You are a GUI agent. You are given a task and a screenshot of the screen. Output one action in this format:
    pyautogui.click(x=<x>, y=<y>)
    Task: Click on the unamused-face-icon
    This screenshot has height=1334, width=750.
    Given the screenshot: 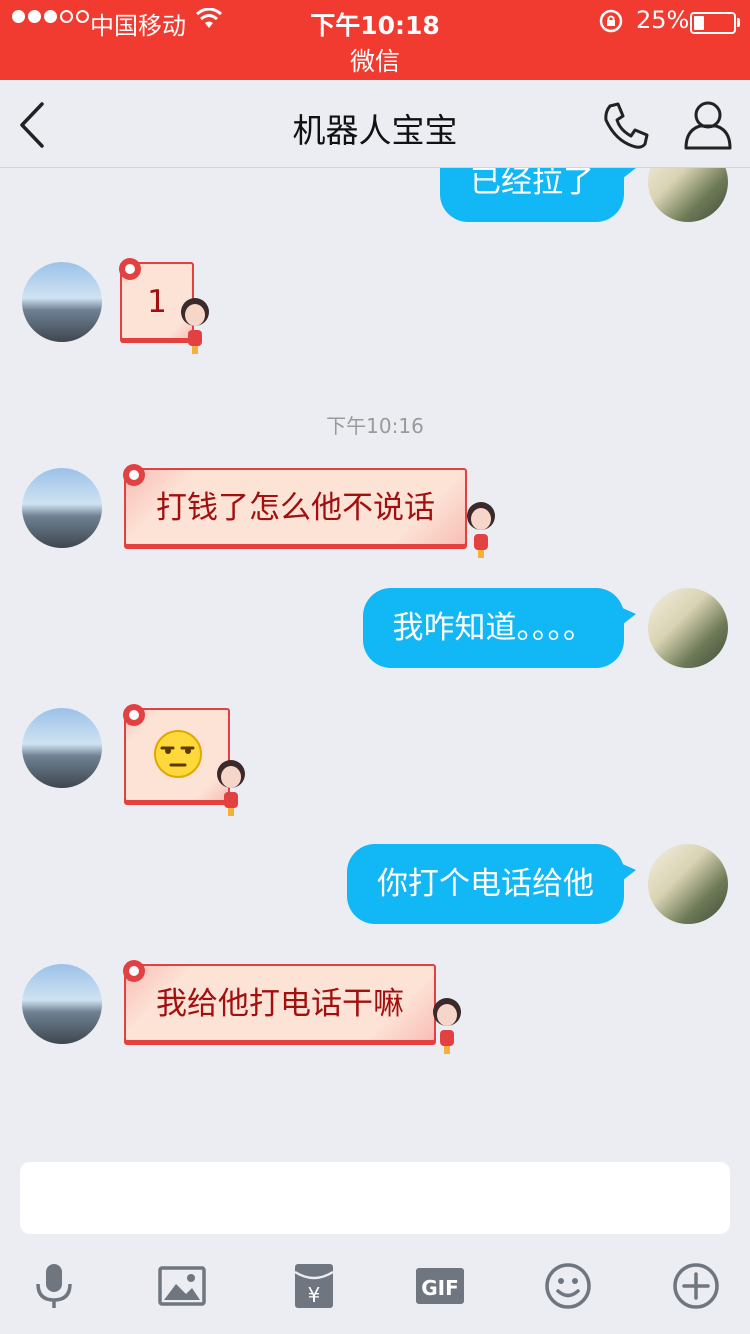 What is the action you would take?
    pyautogui.click(x=178, y=754)
    